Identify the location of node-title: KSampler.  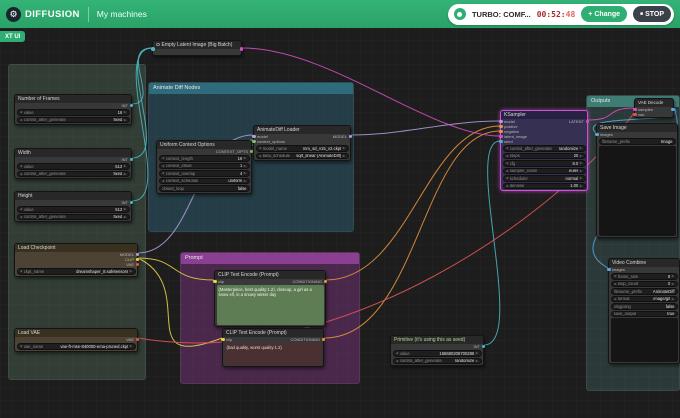
(544, 115).